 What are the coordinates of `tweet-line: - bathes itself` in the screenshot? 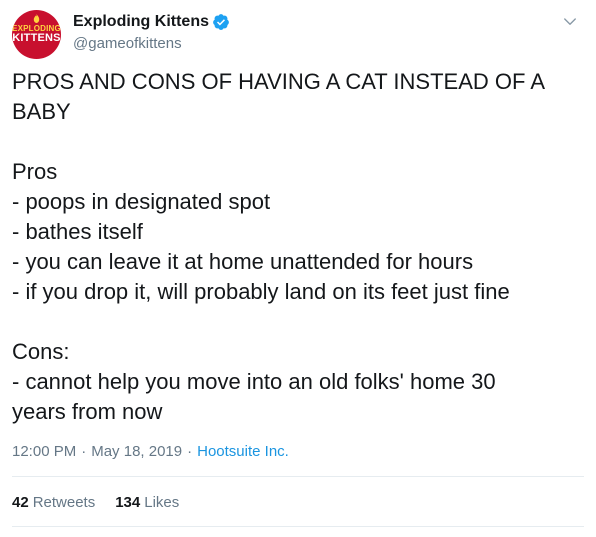 It's located at (77, 231).